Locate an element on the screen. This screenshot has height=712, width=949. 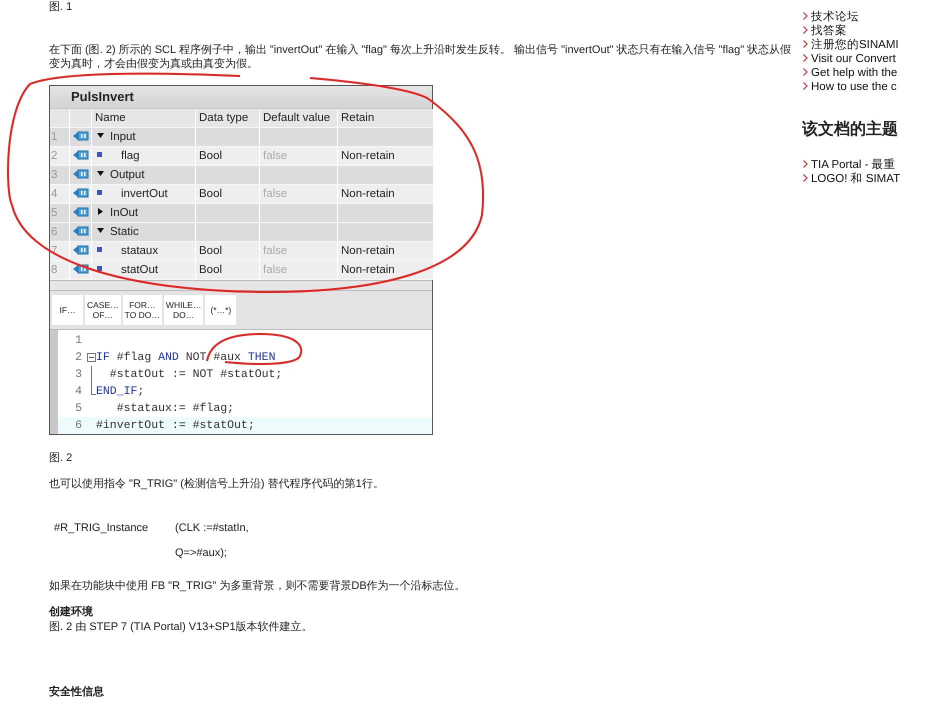
line-number: 5 is located at coordinates (78, 408).